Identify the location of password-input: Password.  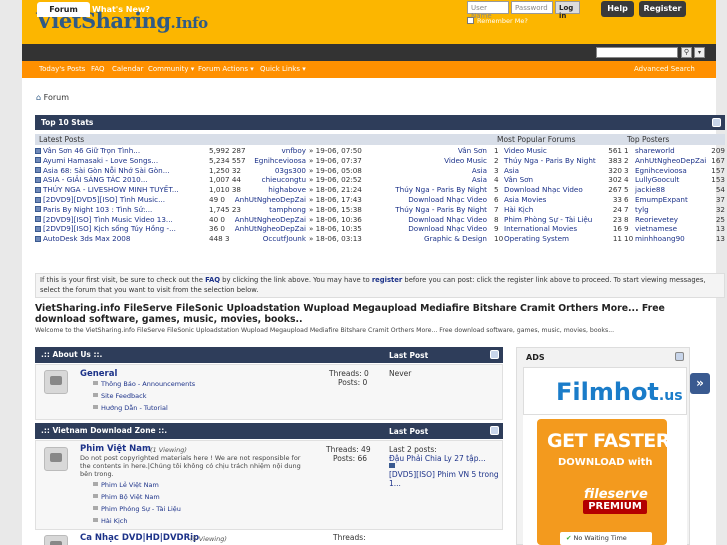
(532, 7).